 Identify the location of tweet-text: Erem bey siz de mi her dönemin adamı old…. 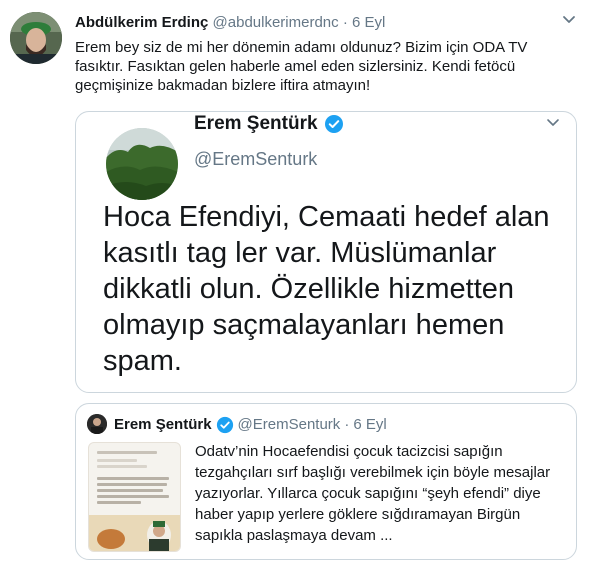
(301, 66).